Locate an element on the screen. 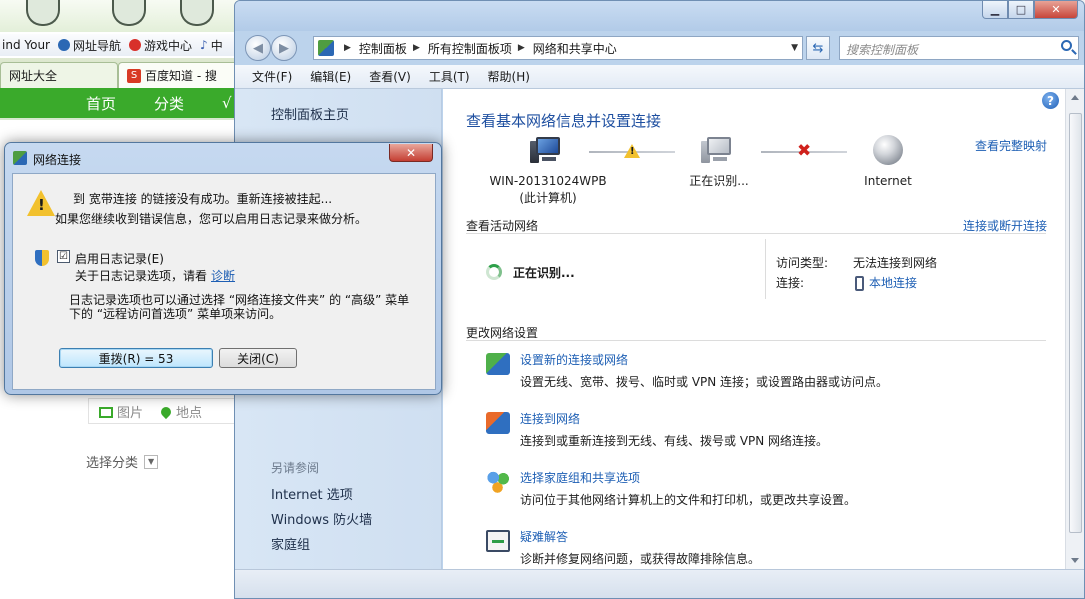  network-node-internet: Internet is located at coordinates (888, 162).